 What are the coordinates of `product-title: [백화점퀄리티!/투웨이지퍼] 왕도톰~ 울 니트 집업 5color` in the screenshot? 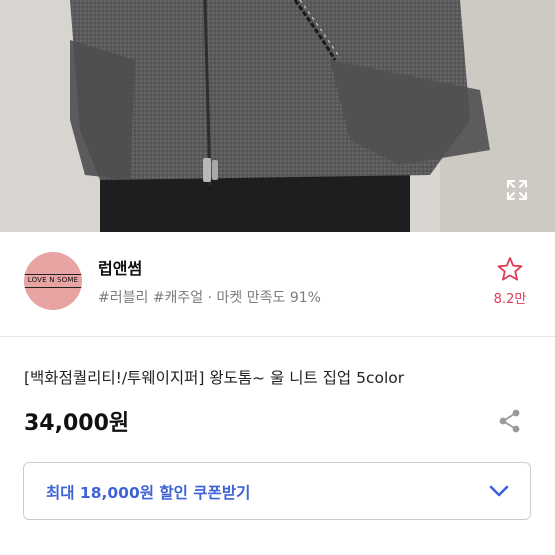 It's located at (214, 378).